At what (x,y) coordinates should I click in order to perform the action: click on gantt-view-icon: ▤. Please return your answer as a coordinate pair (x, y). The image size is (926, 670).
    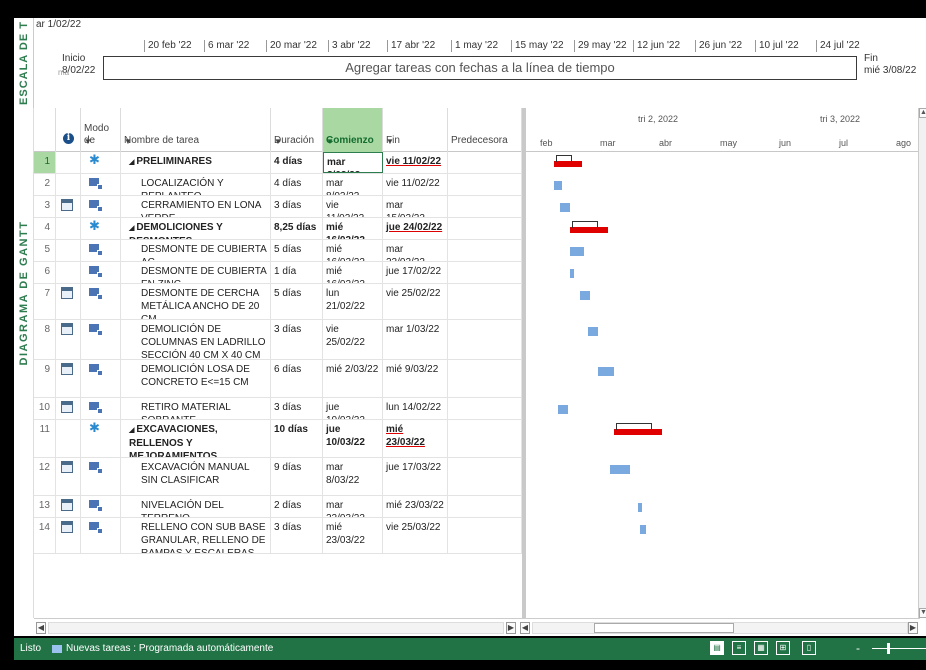
    Looking at the image, I should click on (717, 648).